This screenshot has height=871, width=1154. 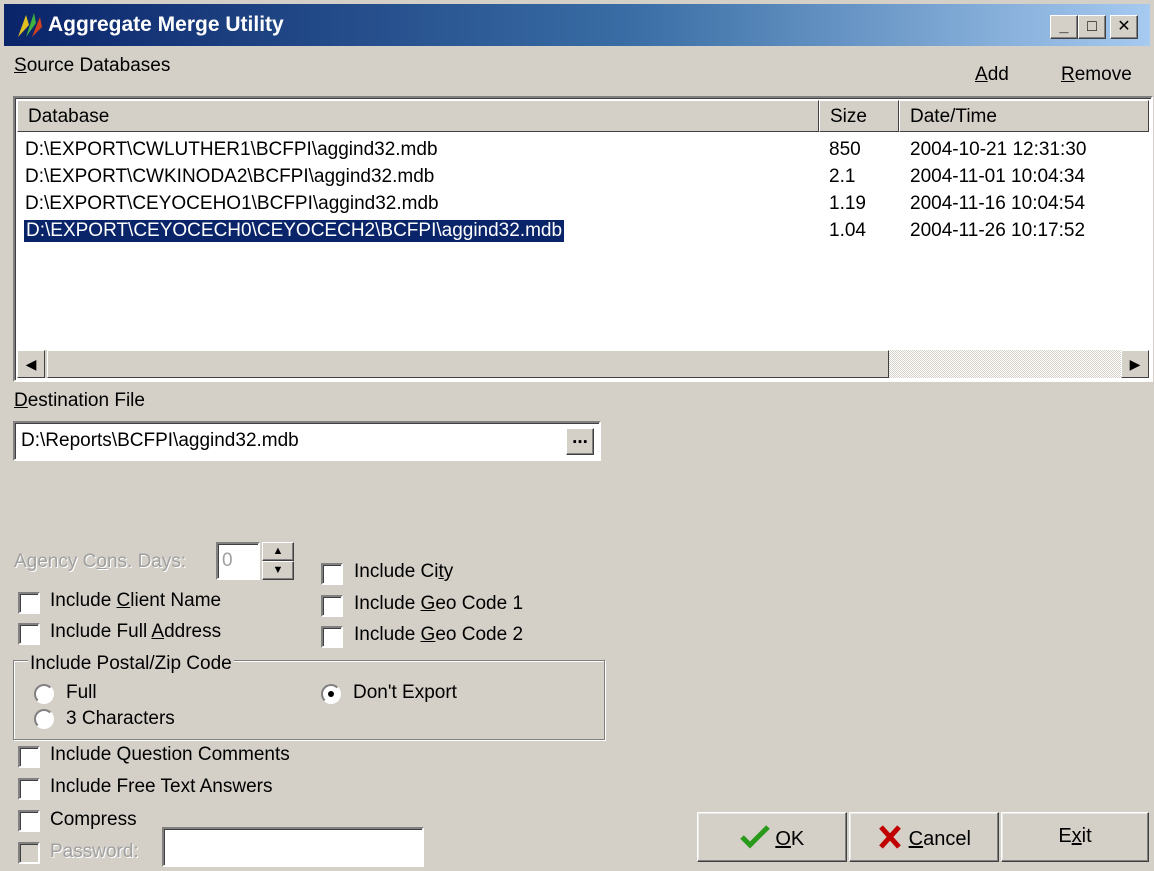 I want to click on cell-database: D:\EXPORT\CWKINODA2\BCFPI\aggind32.mdb, so click(x=230, y=176).